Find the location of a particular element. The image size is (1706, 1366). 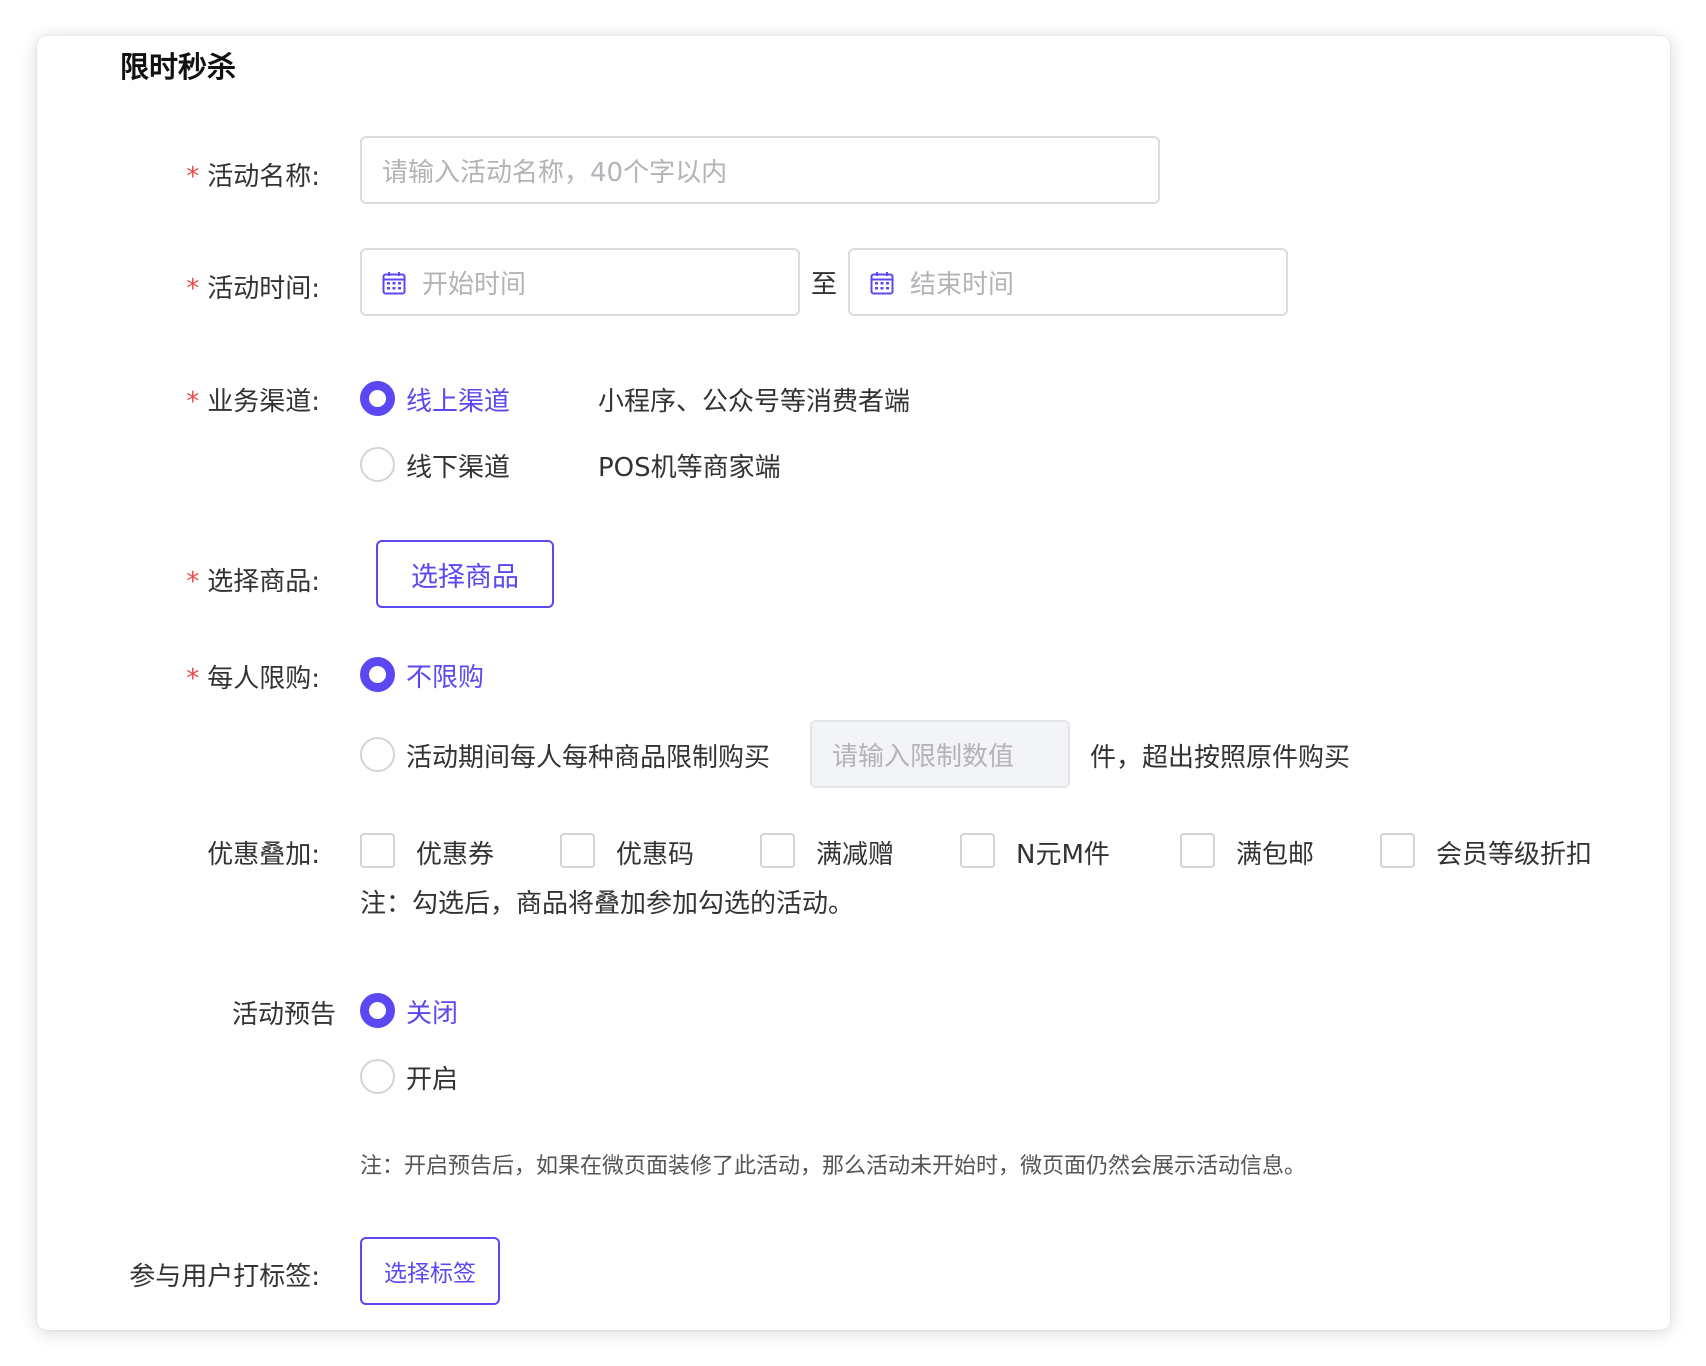

limit-quantity-input: 请输入限制数值 is located at coordinates (940, 754).